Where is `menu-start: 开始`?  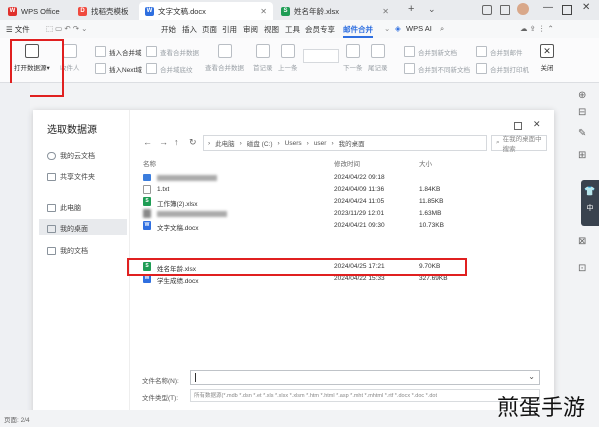 menu-start: 开始 is located at coordinates (168, 29).